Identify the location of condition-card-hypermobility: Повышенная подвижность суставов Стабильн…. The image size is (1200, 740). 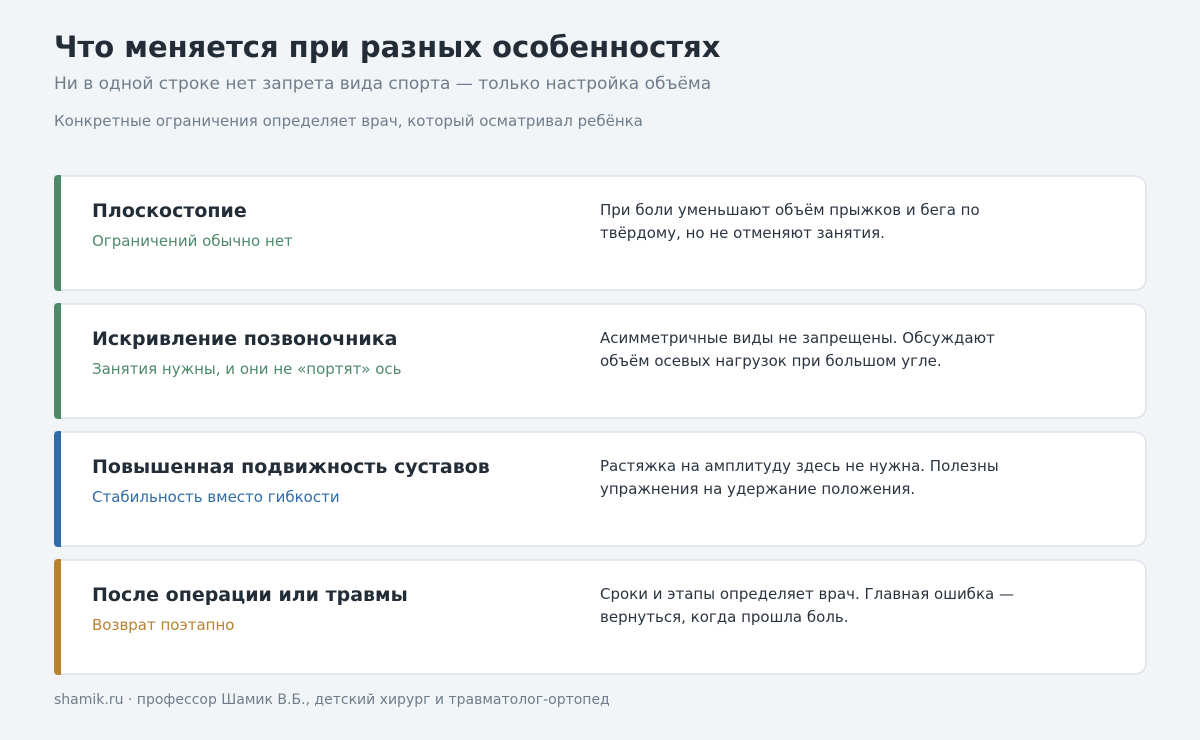
(600, 489).